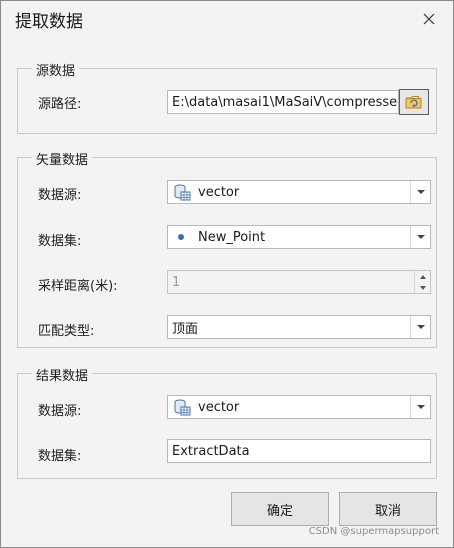 The image size is (454, 548). Describe the element at coordinates (176, 282) in the screenshot. I see `sample-distance-value: 1` at that location.